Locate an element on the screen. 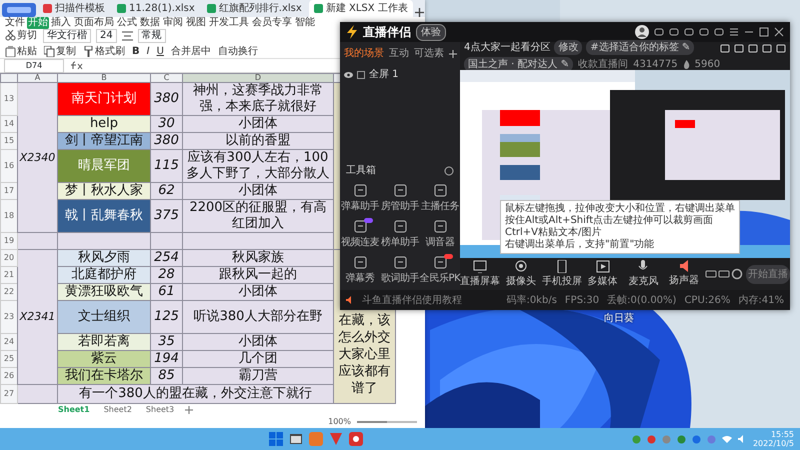 The height and width of the screenshot is (450, 800). file-tab: 新建 XLSX 工作表 is located at coordinates (360, 8).